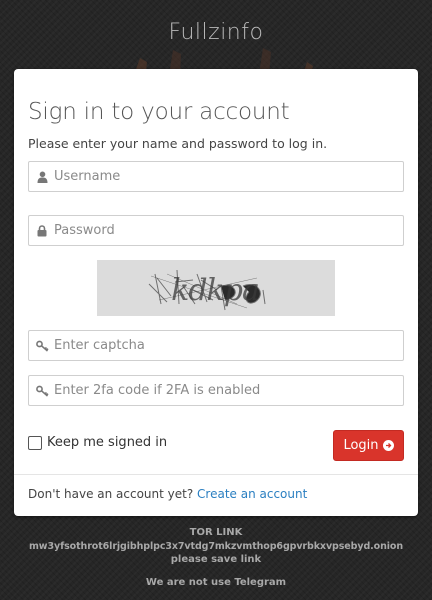 Image resolution: width=432 pixels, height=600 pixels. I want to click on captcha-field, so click(216, 345).